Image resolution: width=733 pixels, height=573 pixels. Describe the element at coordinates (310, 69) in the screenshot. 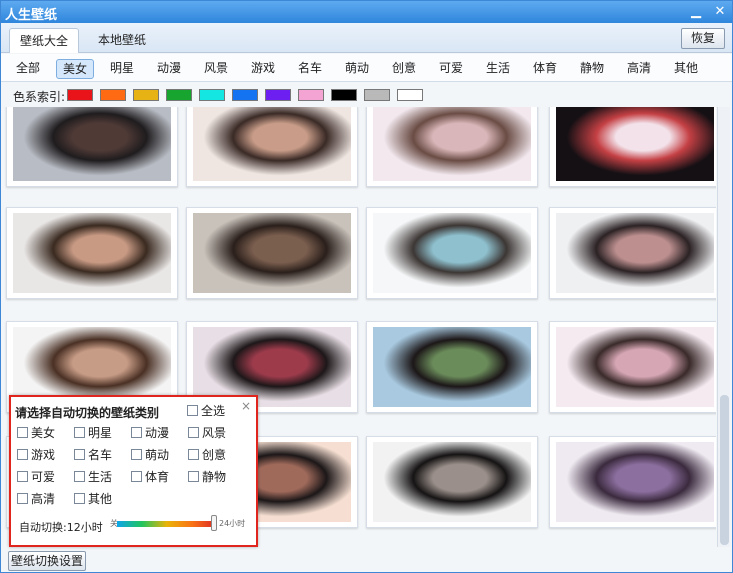

I see `category-item: 名车` at that location.